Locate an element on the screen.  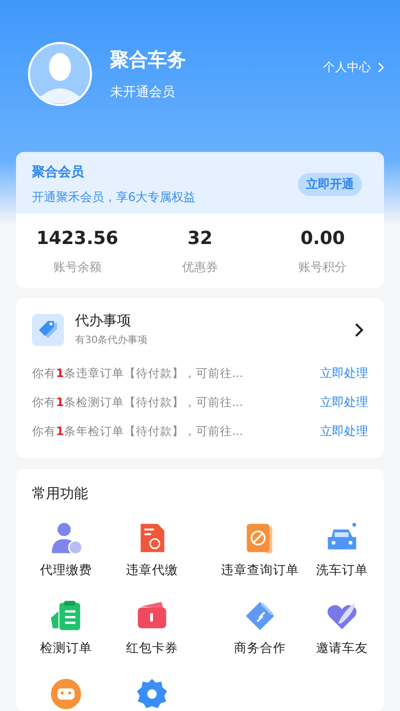
function-label: 商务合作 is located at coordinates (260, 648).